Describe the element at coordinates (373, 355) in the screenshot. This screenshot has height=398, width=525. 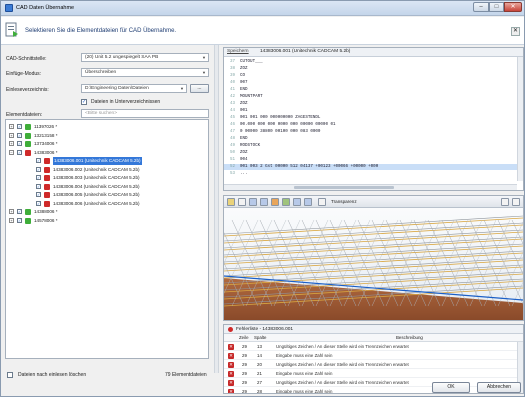
I see `error-row: ✕ 29 14 Eingabe muss eine Zahl sein` at that location.